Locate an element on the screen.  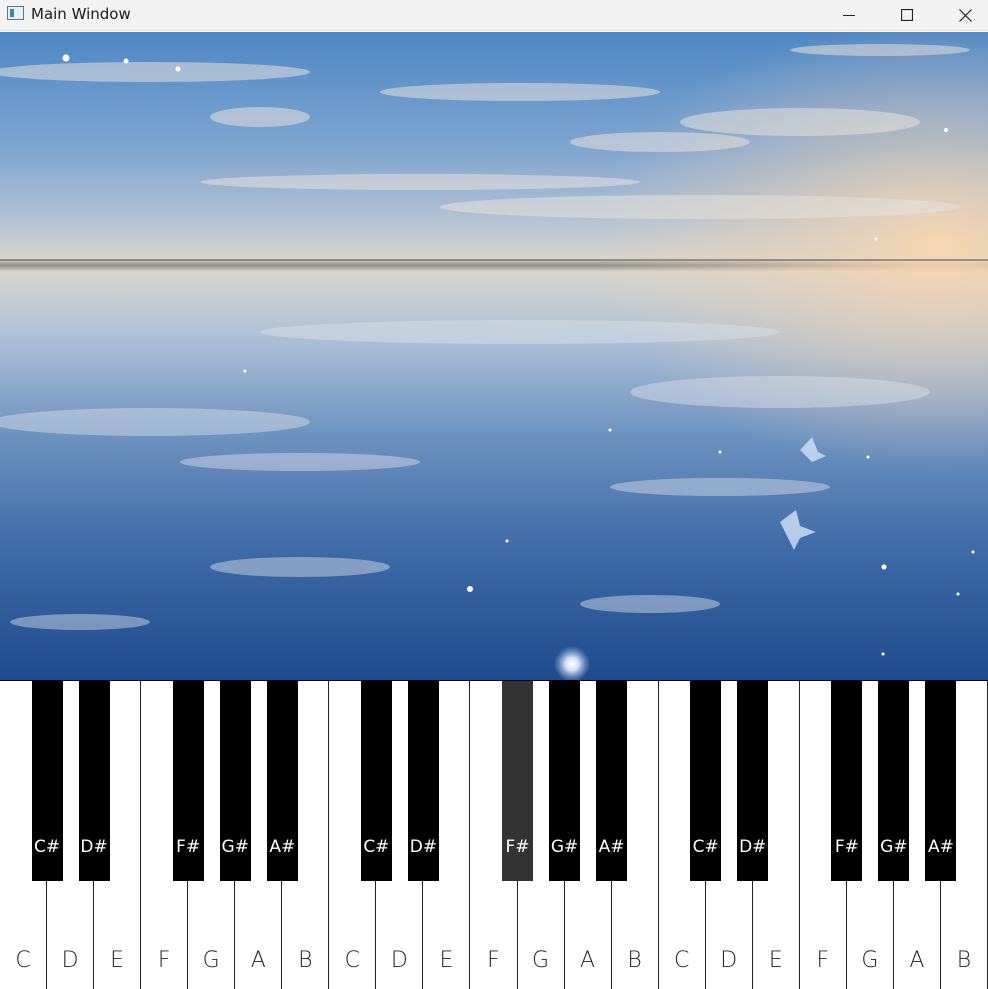
title-bar: Main Window is located at coordinates (494, 15).